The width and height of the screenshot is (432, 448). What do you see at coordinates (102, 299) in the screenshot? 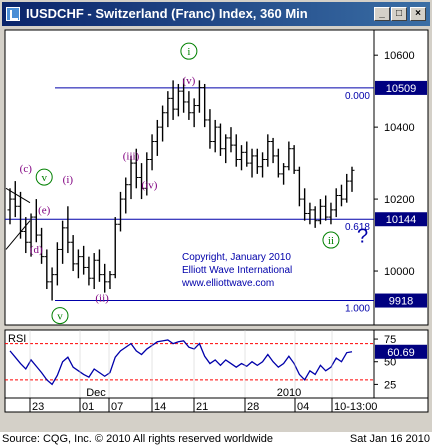
I see `wave-label: (ii)` at bounding box center [102, 299].